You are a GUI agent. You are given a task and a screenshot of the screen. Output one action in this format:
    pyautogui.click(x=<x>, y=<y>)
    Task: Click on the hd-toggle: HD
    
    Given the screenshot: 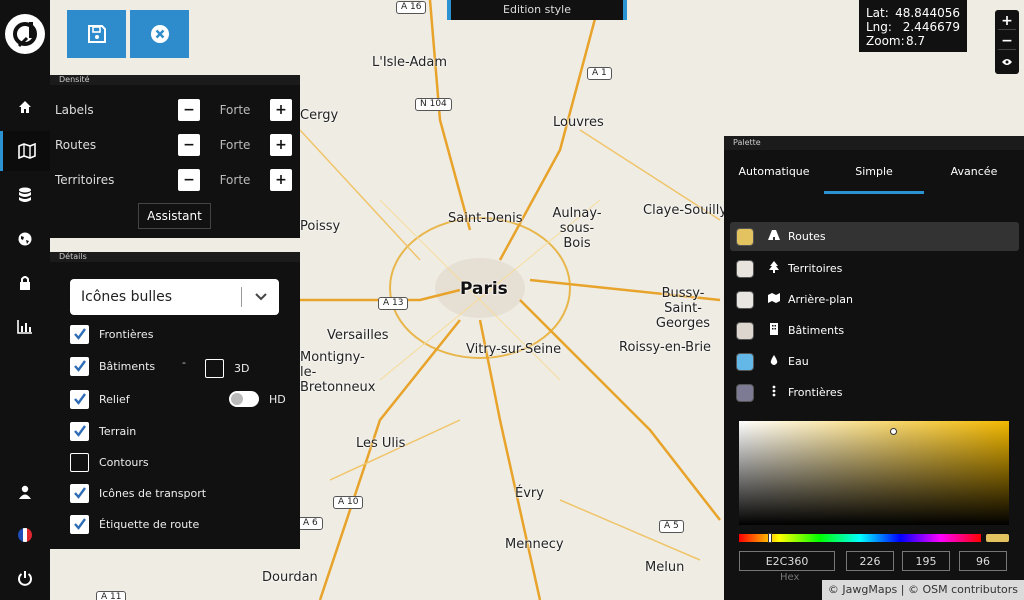 What is the action you would take?
    pyautogui.click(x=257, y=399)
    